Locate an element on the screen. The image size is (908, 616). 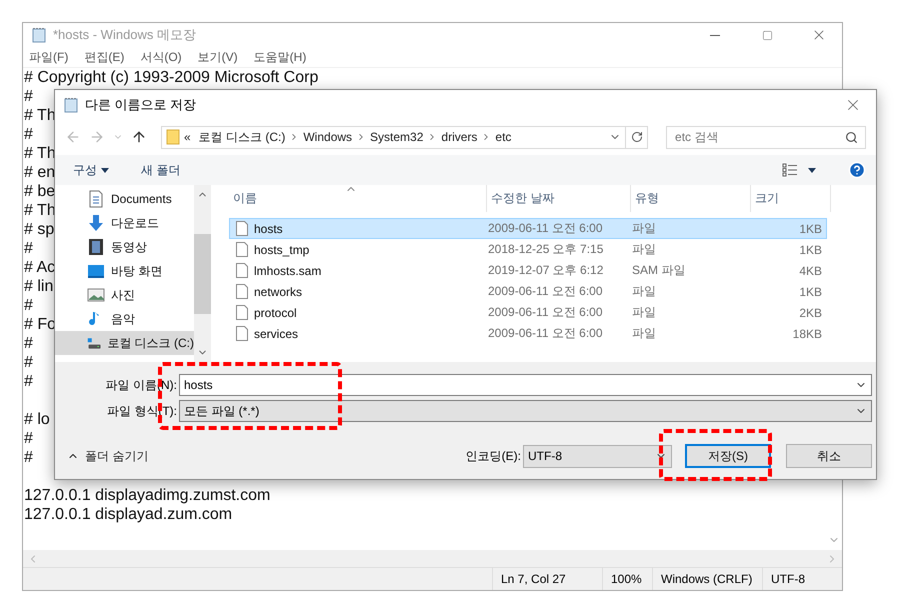
file-type: SAM 파일 is located at coordinates (659, 270).